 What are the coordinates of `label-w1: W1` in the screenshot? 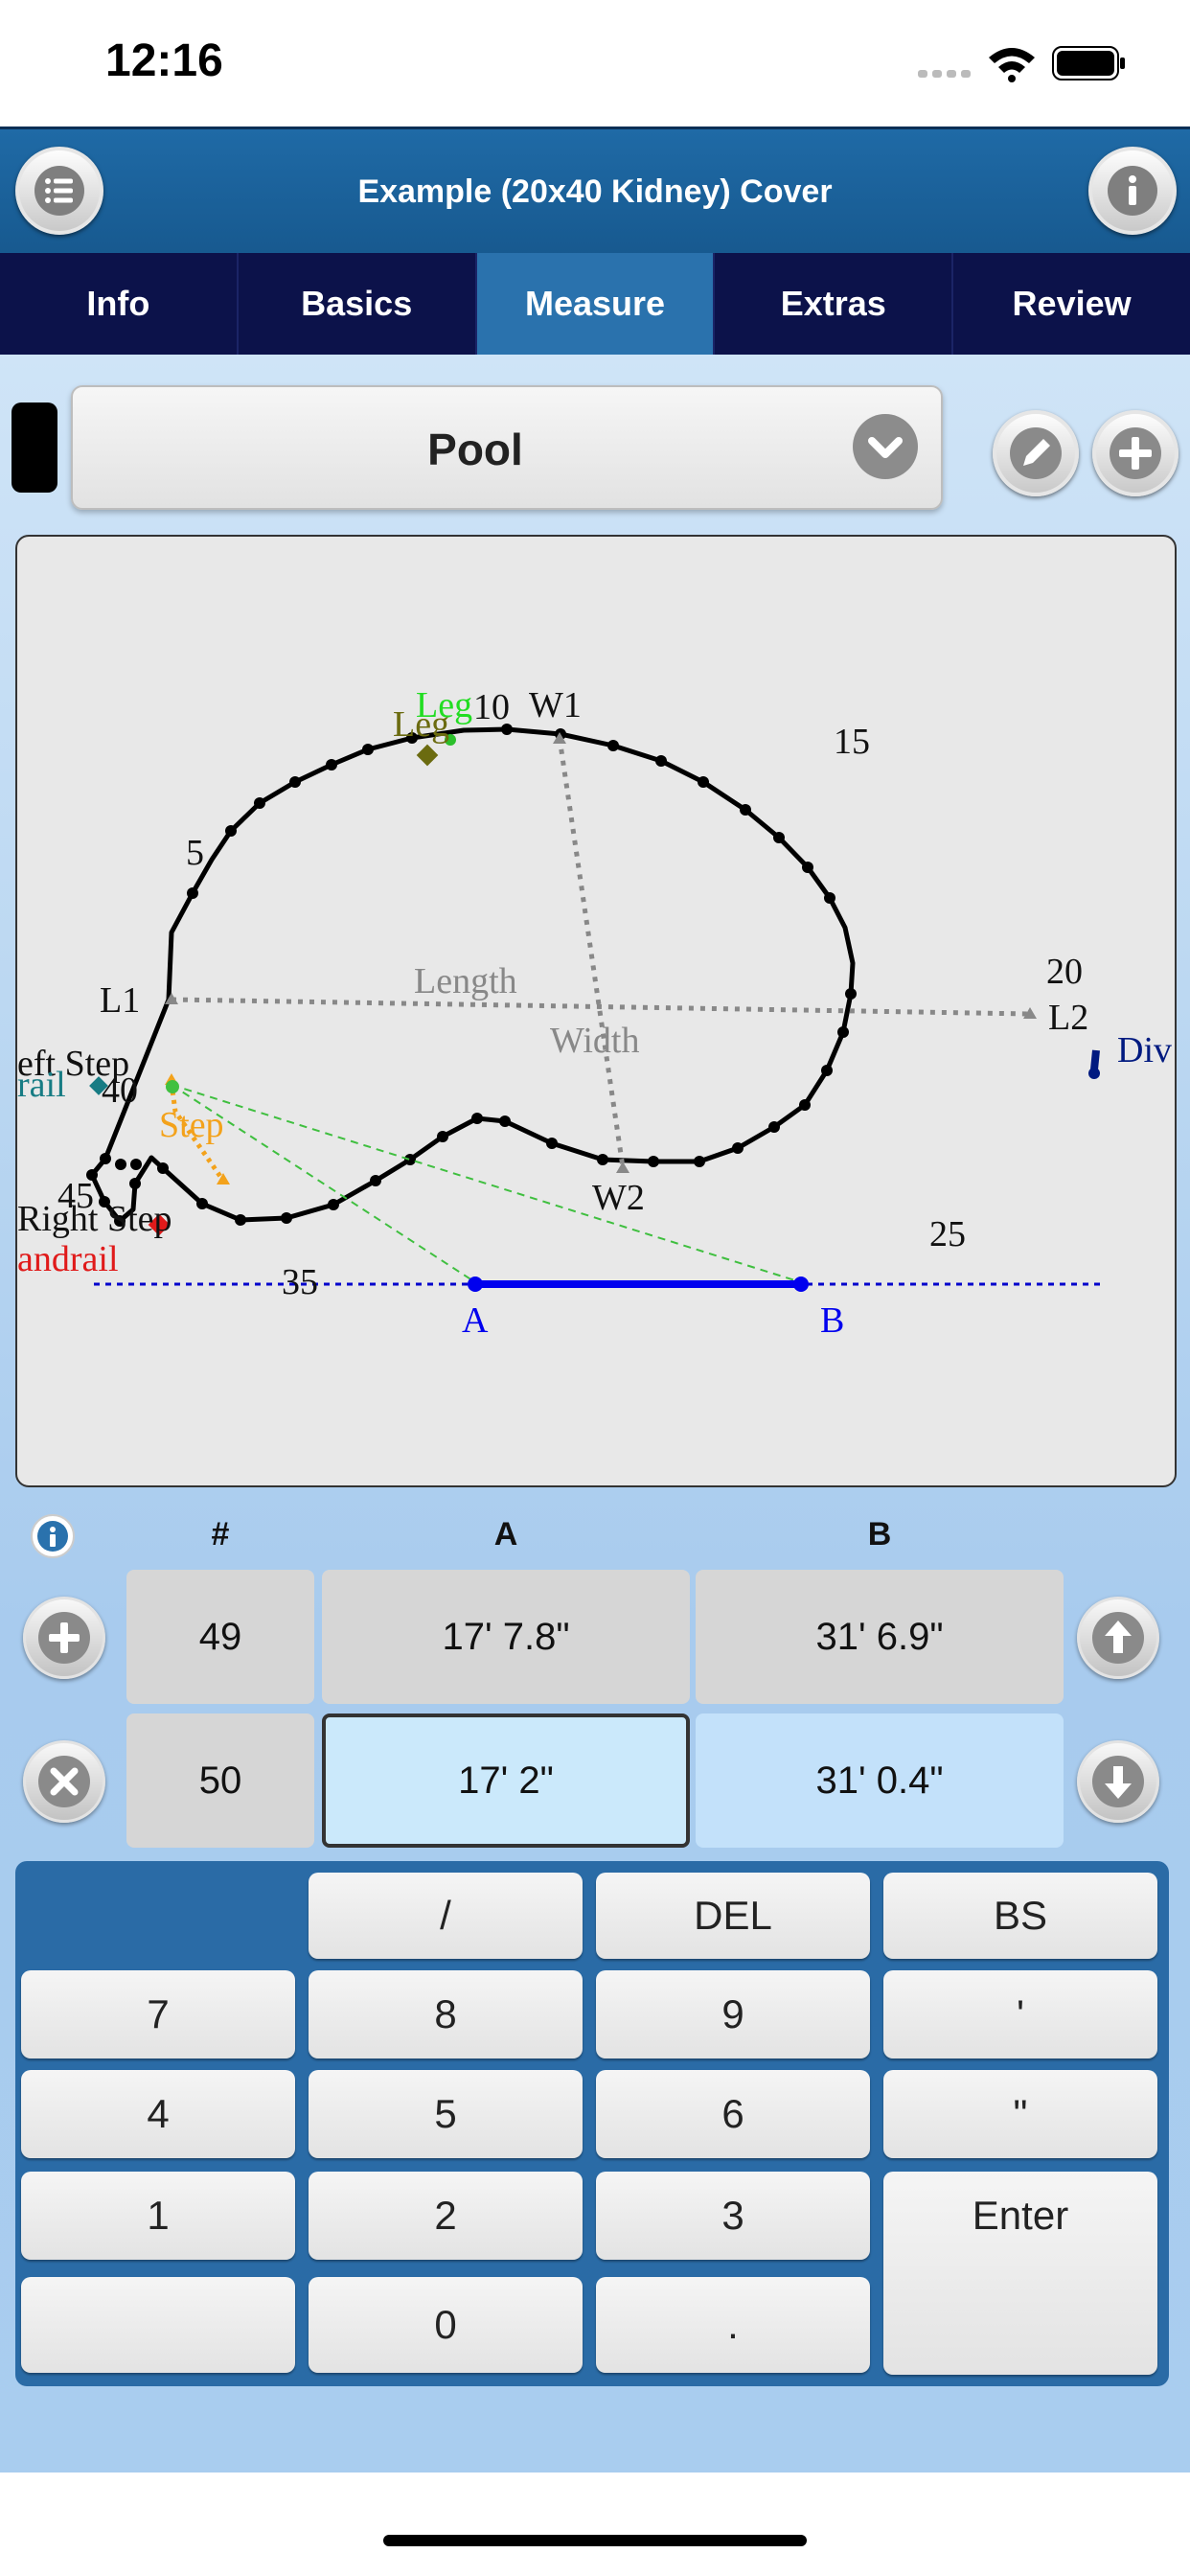 It's located at (556, 705).